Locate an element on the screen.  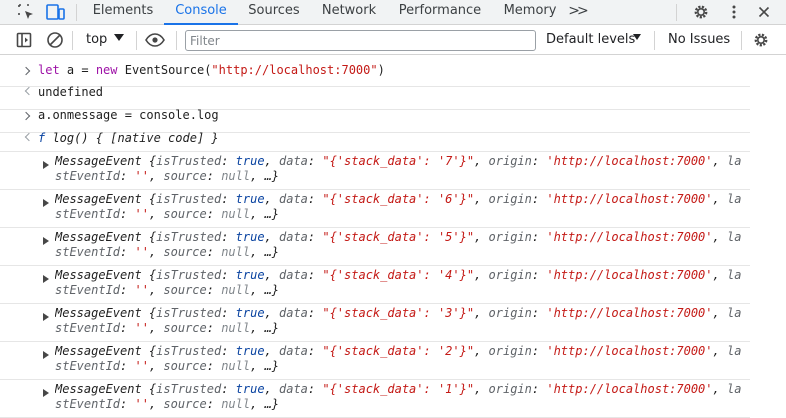
close-devtools-icon is located at coordinates (764, 12).